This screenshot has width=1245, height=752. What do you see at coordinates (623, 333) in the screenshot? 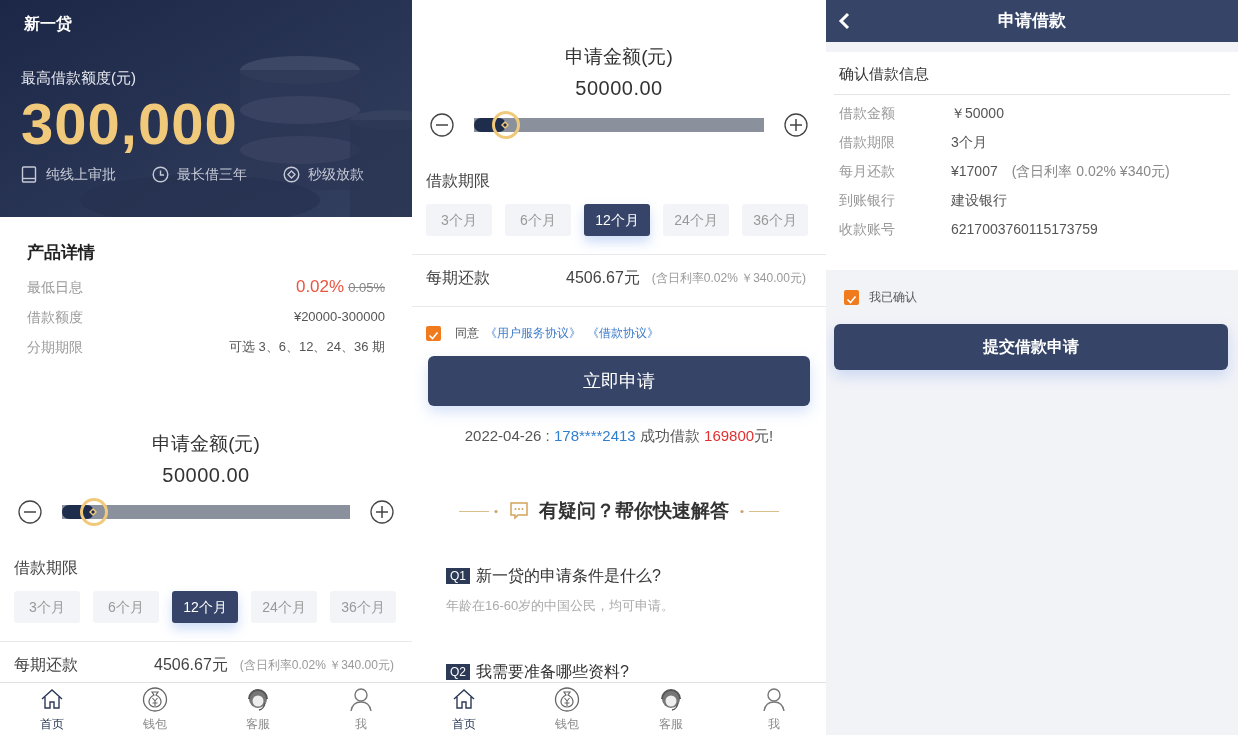
I see `agreement-link: 《借款协议》` at bounding box center [623, 333].